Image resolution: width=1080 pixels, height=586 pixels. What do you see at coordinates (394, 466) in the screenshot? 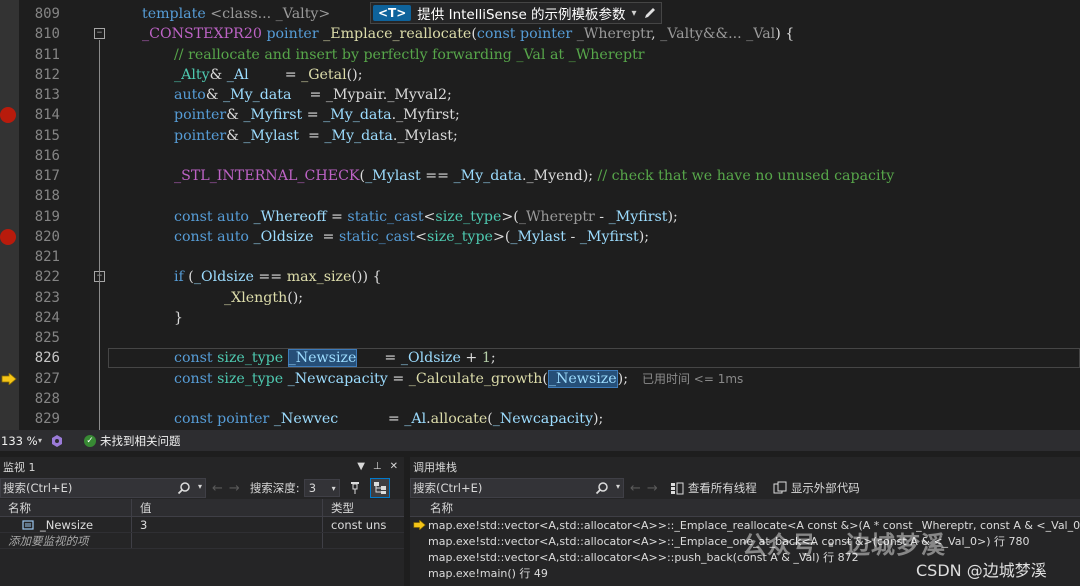
I see `close-icon: ✕` at bounding box center [394, 466].